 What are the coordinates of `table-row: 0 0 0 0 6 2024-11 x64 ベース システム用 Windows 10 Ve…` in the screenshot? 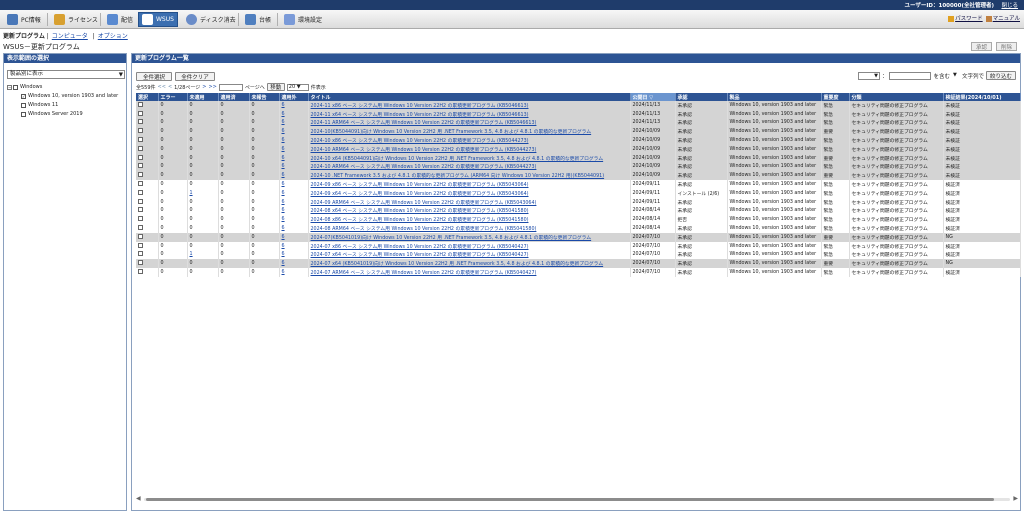 It's located at (578, 114).